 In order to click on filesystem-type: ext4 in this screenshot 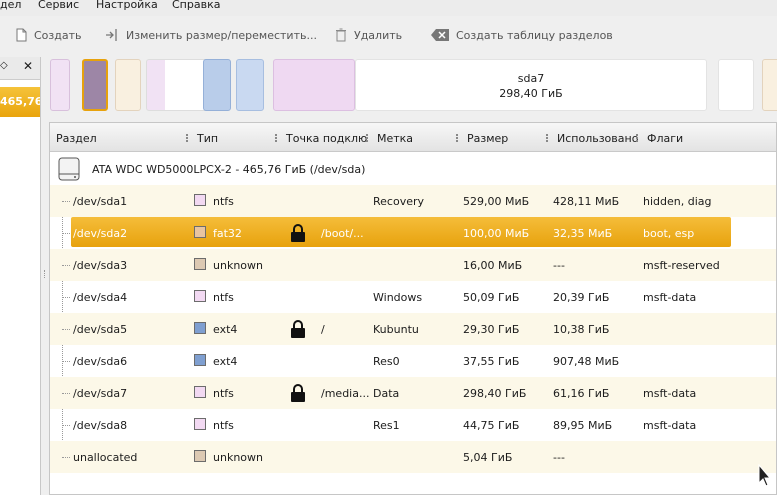, I will do `click(225, 361)`.